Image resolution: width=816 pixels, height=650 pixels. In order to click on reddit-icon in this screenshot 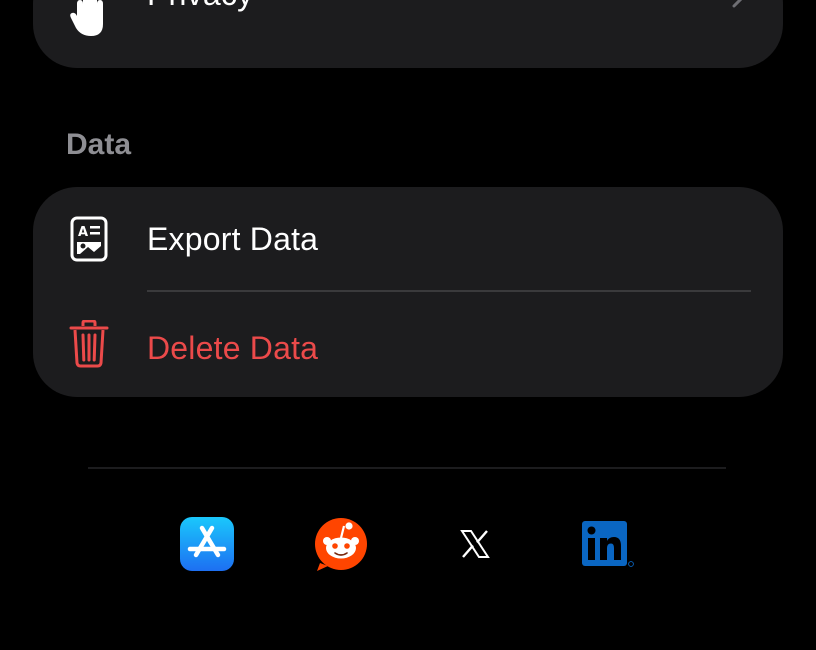, I will do `click(341, 544)`.